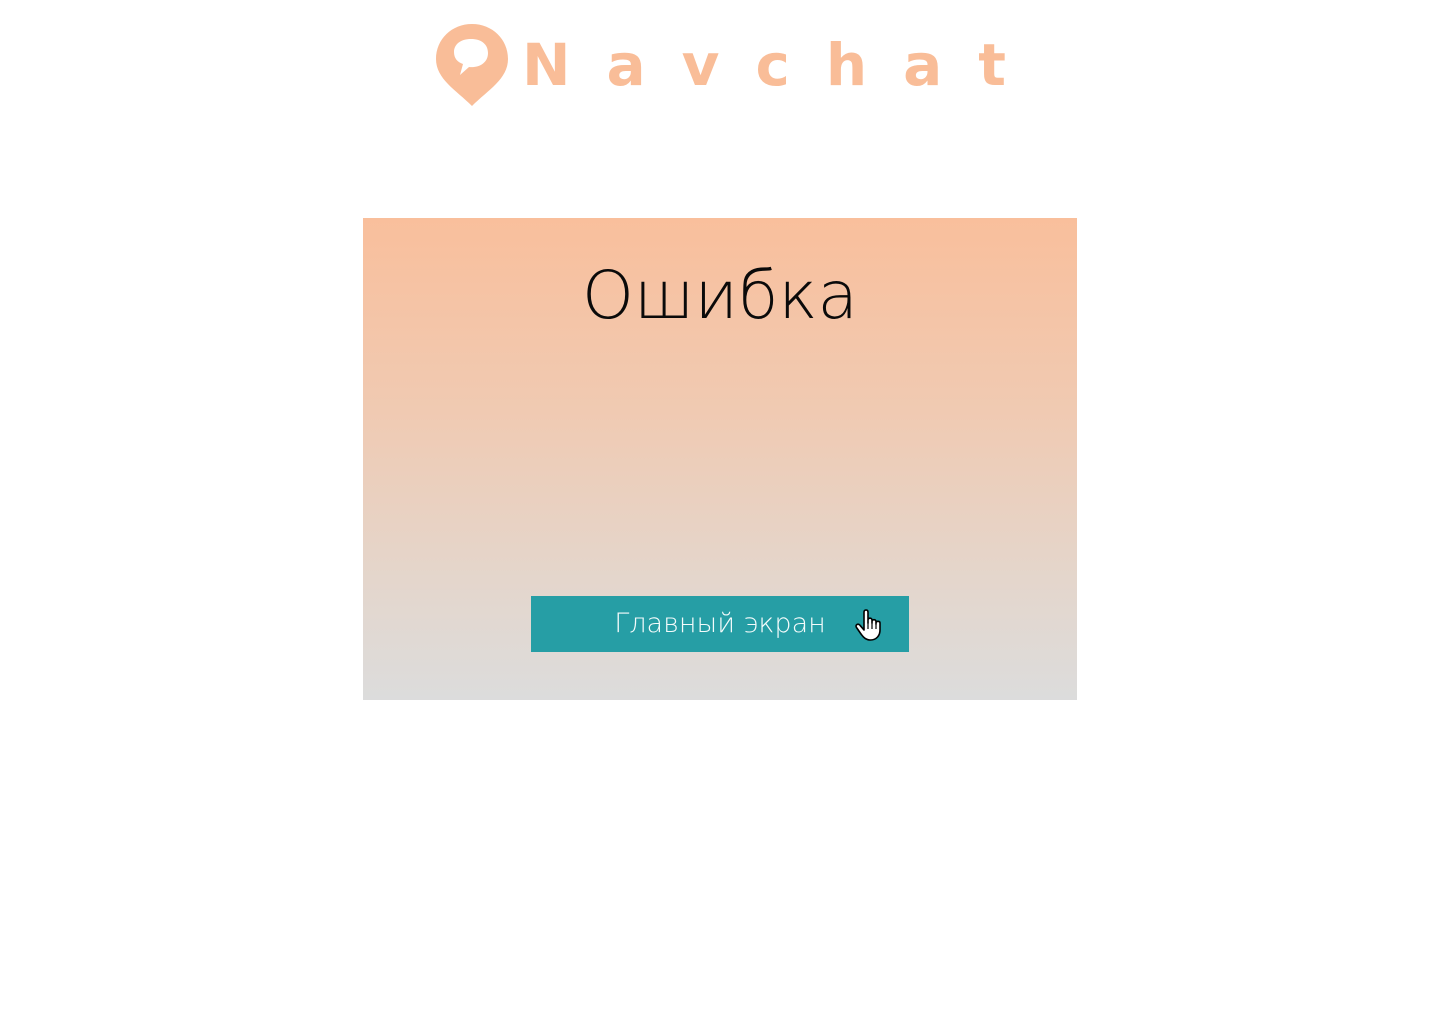  I want to click on hand-pointer-icon, so click(868, 625).